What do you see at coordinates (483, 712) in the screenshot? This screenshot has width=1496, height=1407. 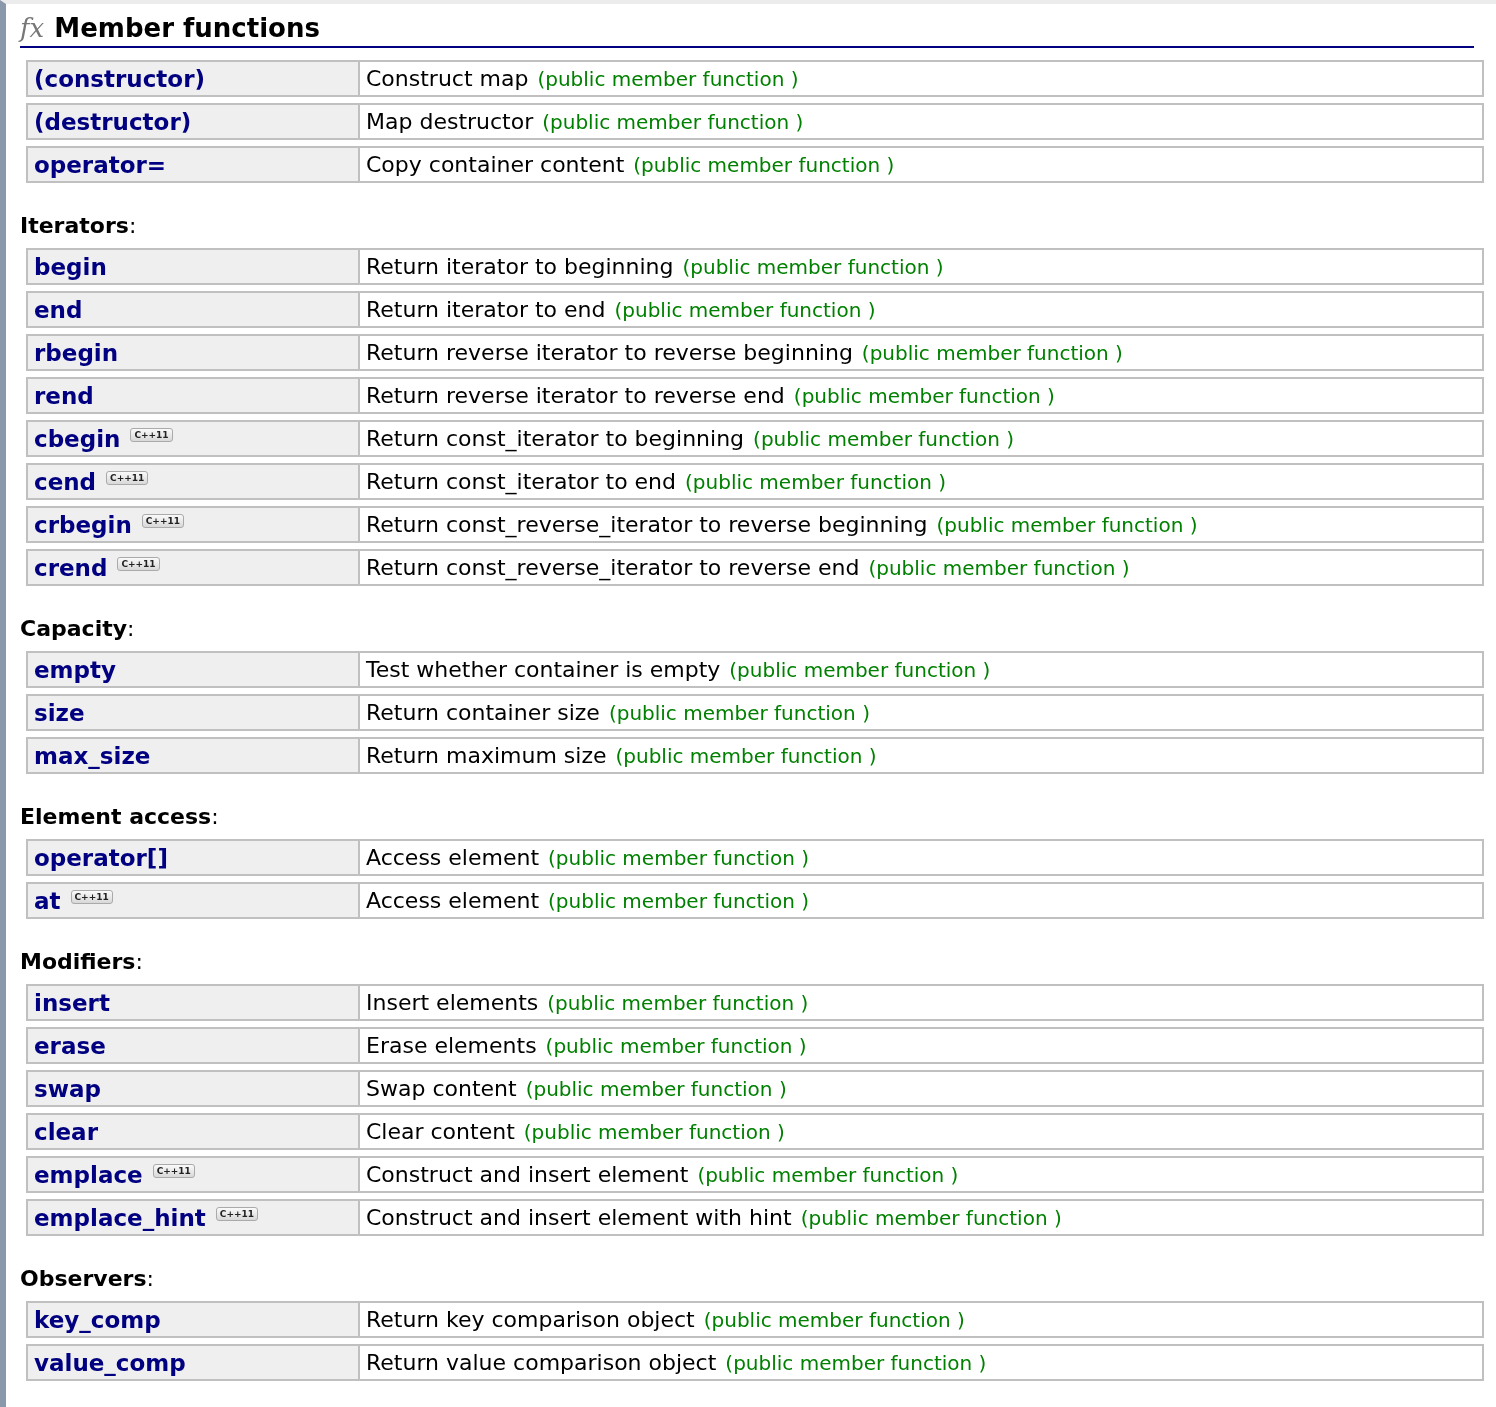 I see `function-description: Return container size` at bounding box center [483, 712].